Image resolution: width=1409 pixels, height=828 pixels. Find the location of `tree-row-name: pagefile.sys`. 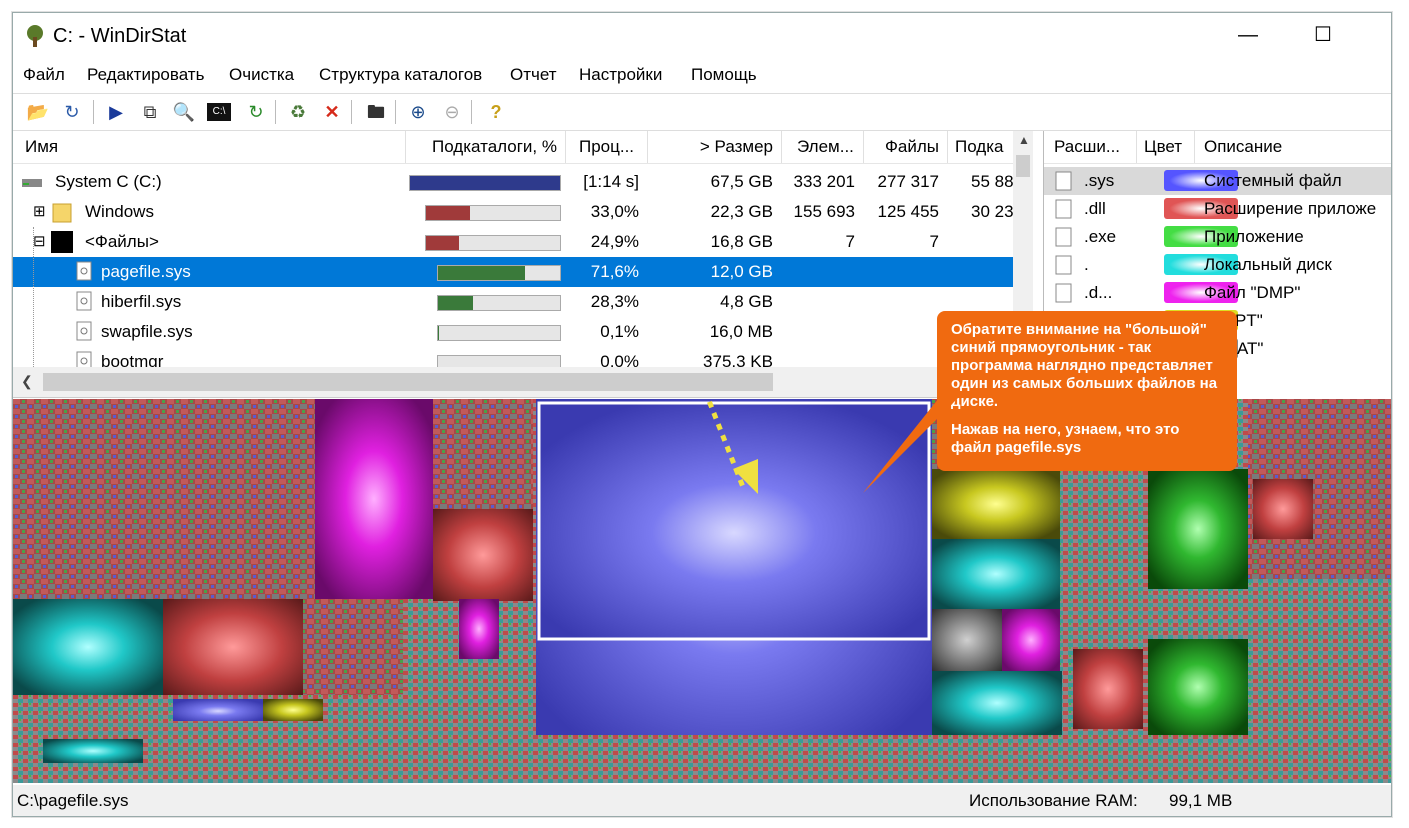

tree-row-name: pagefile.sys is located at coordinates (146, 271).